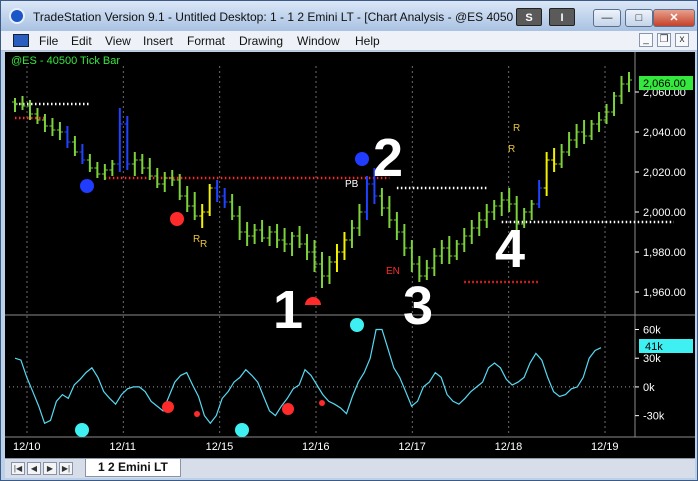  Describe the element at coordinates (158, 41) in the screenshot. I see `menu-insert: Insert` at that location.